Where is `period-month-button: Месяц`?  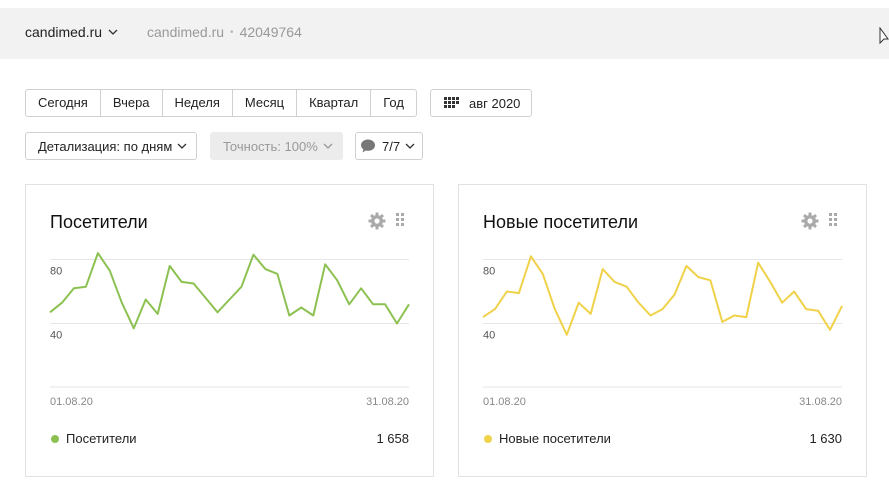 period-month-button: Месяц is located at coordinates (265, 103).